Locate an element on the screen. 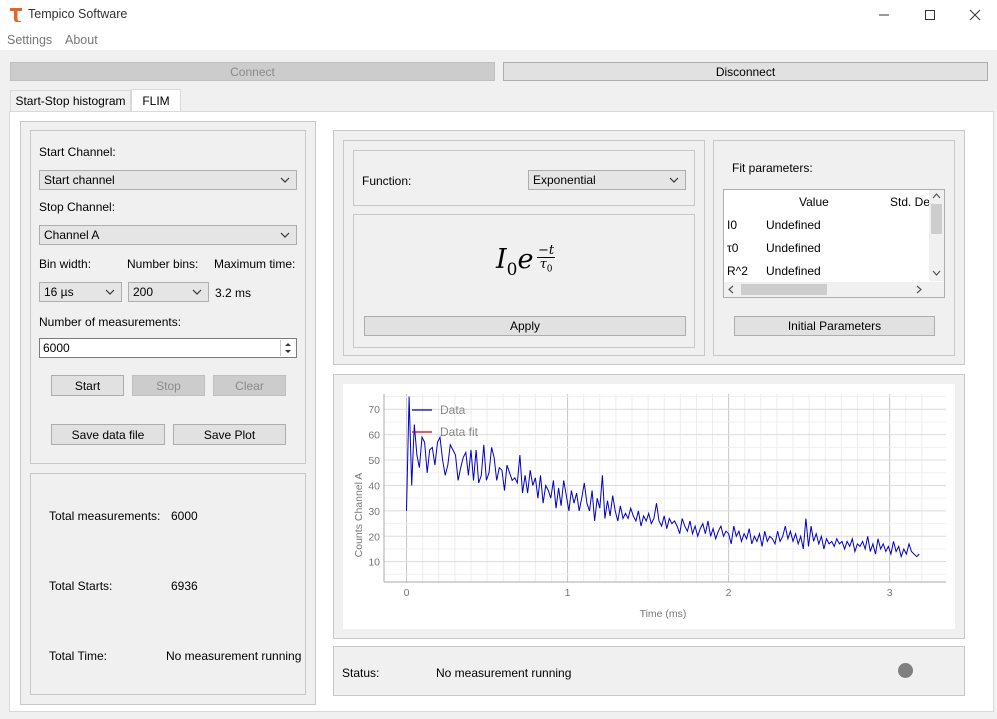 The width and height of the screenshot is (997, 719). menu-bar is located at coordinates (498, 40).